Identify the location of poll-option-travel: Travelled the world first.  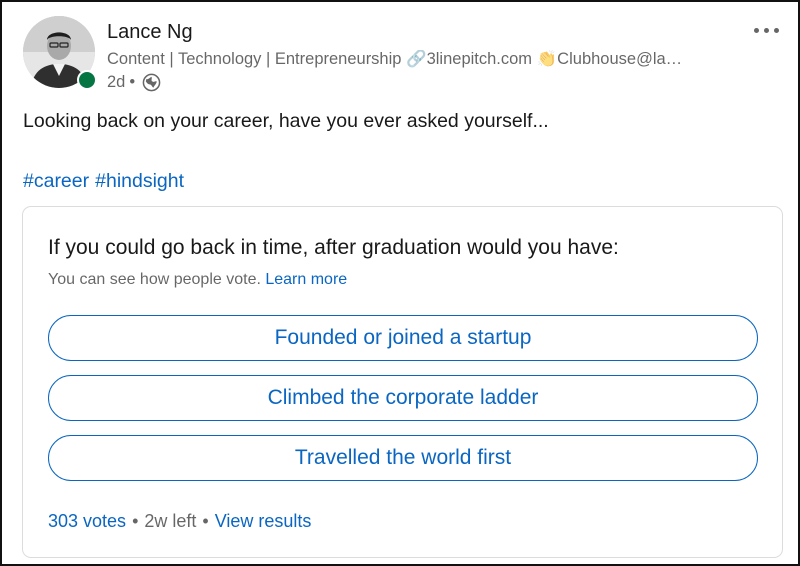
(403, 458).